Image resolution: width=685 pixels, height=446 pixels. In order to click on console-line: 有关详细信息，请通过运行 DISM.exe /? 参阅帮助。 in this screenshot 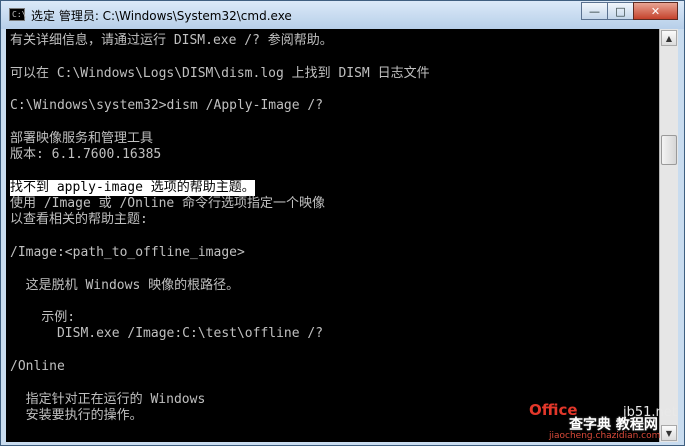, I will do `click(171, 40)`.